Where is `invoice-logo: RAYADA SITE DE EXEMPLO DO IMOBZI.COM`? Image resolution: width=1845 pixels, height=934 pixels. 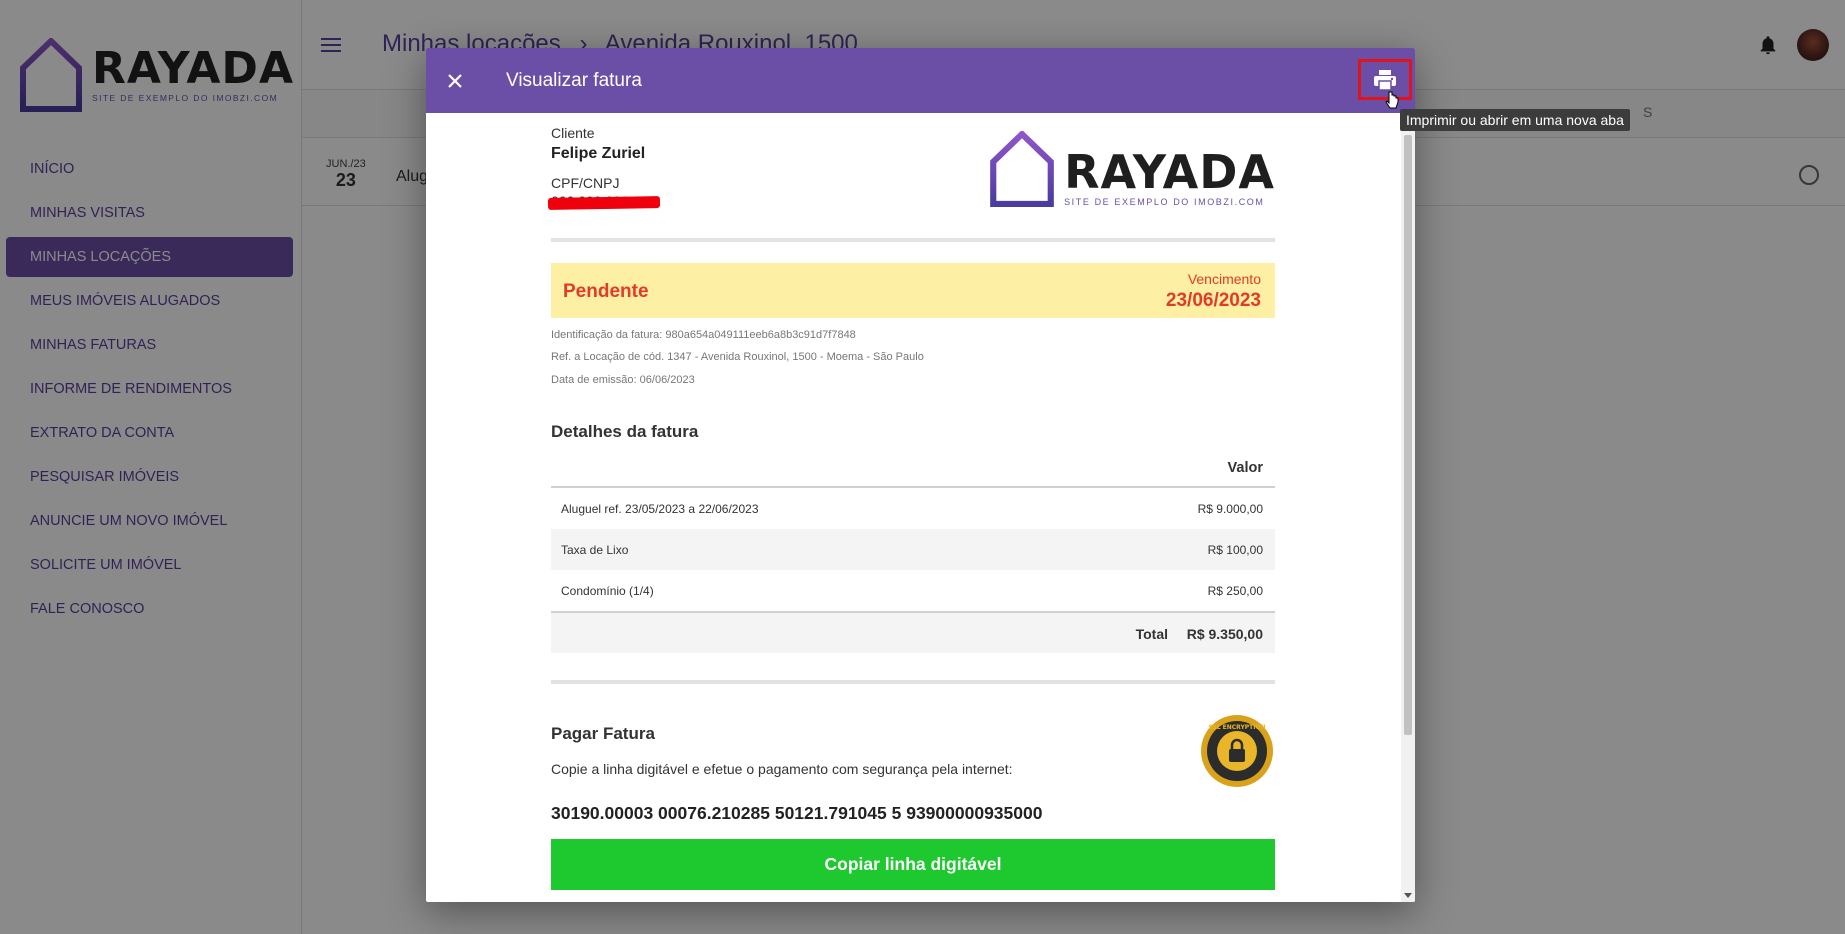
invoice-logo: RAYADA SITE DE EXEMPLO DO IMOBZI.COM is located at coordinates (1132, 169).